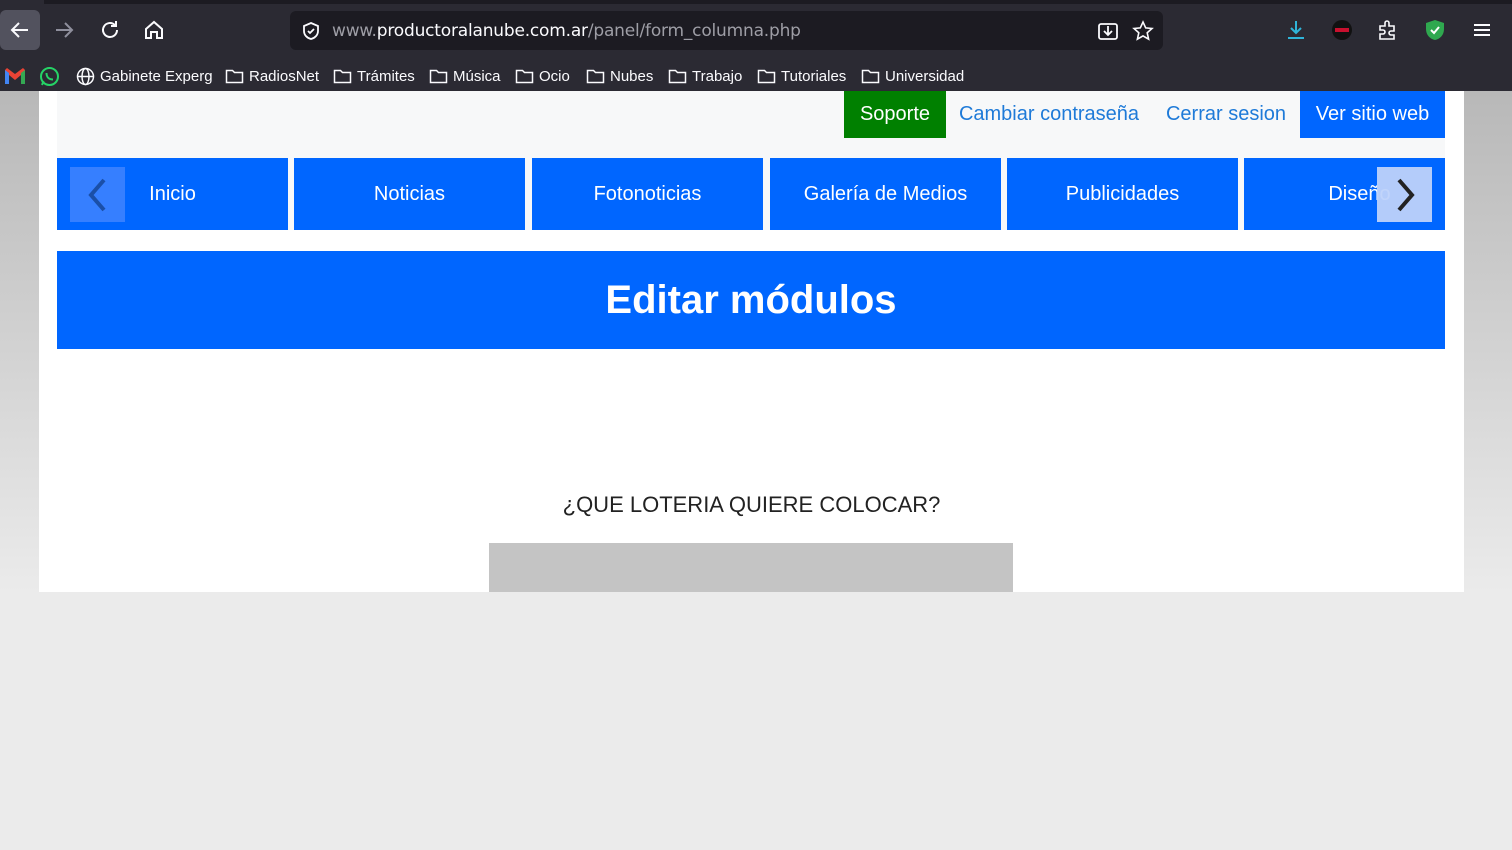  I want to click on home-icon, so click(154, 29).